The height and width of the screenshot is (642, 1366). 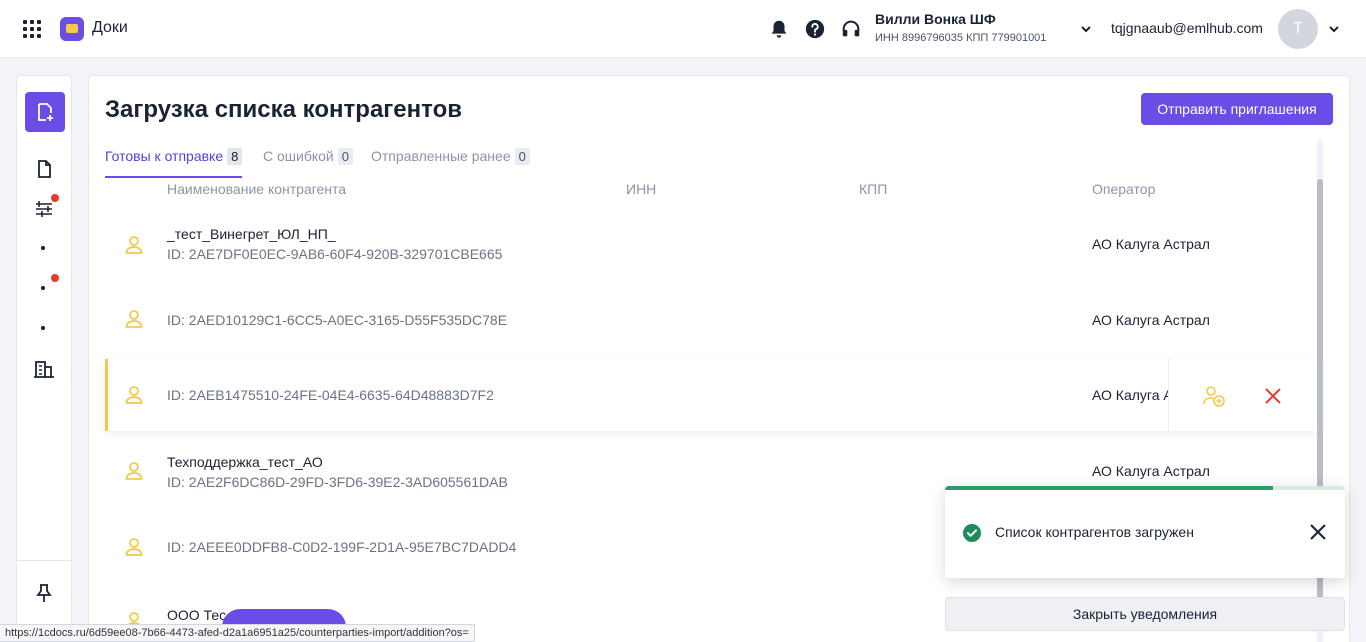 What do you see at coordinates (779, 29) in the screenshot?
I see `bell-icon` at bounding box center [779, 29].